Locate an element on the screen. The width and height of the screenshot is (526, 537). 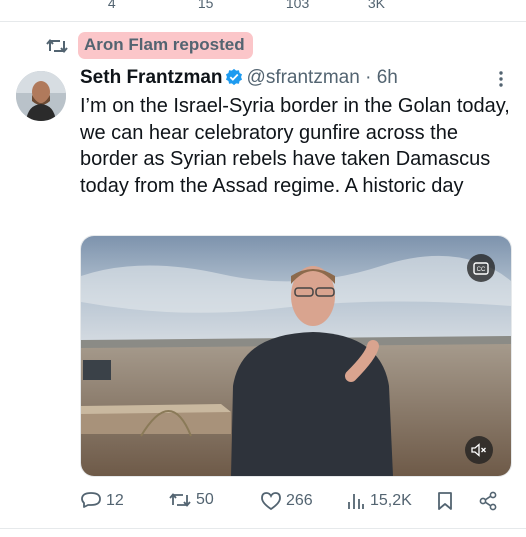
author-name: Seth Frantzman is located at coordinates (151, 77).